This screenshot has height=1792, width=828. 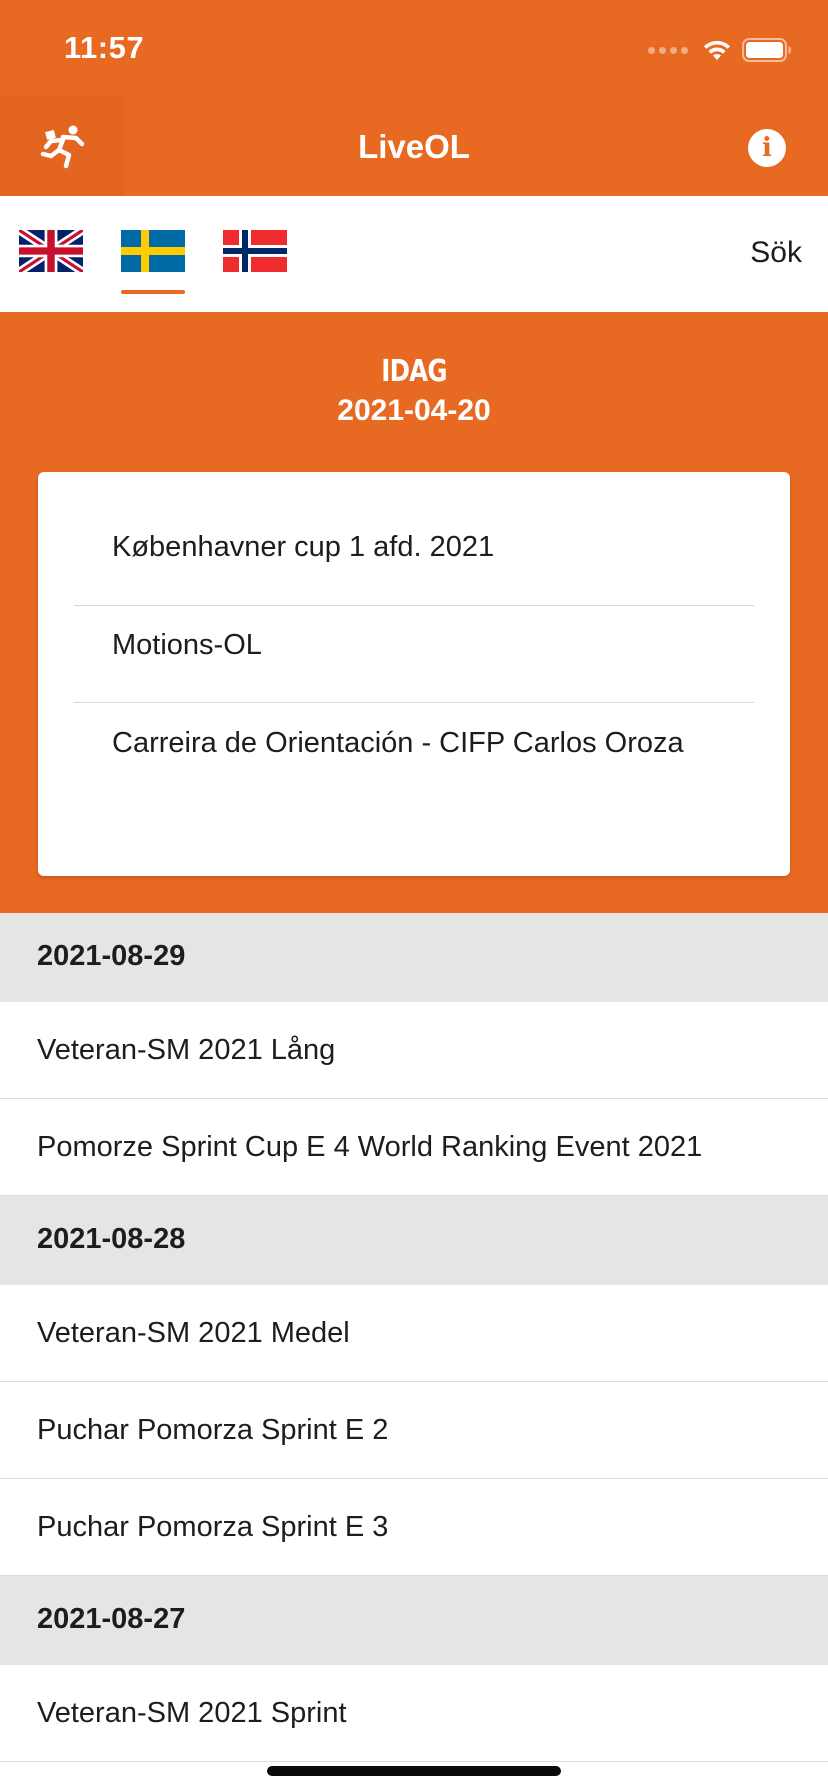 I want to click on list-item: Puchar Pomorza Sprint E 3, so click(x=414, y=1527).